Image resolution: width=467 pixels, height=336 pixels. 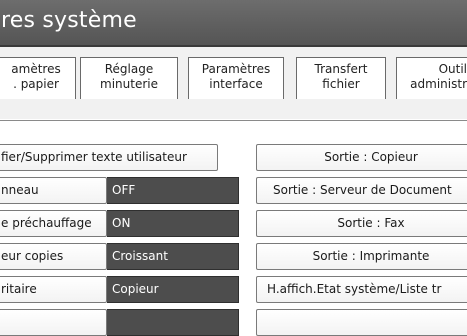 I want to click on tab-label-line1: Transfert, so click(x=341, y=69).